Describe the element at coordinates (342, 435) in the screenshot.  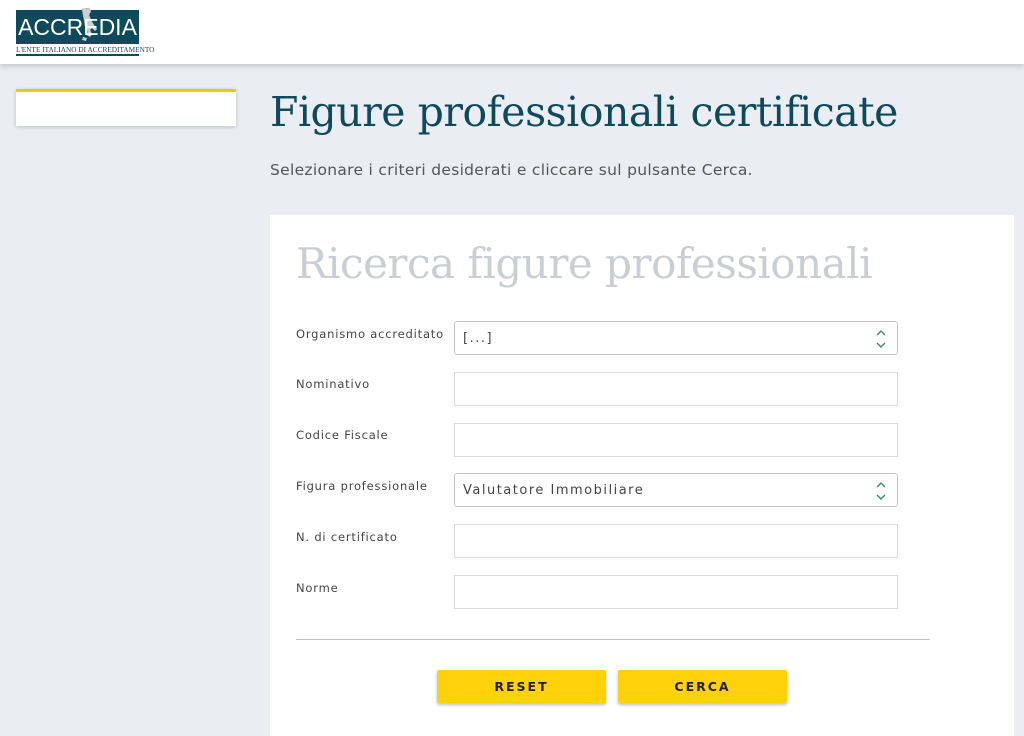
I see `codice-fiscale-label: Codice Fiscale` at that location.